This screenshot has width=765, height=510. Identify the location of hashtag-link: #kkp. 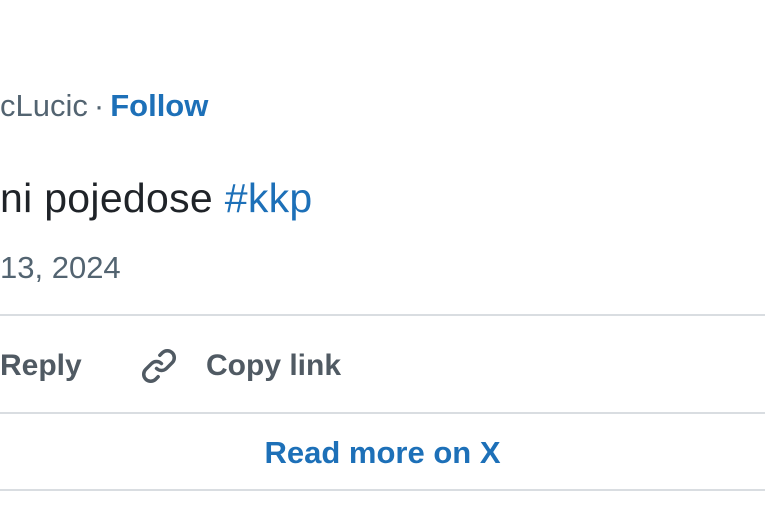
(269, 198).